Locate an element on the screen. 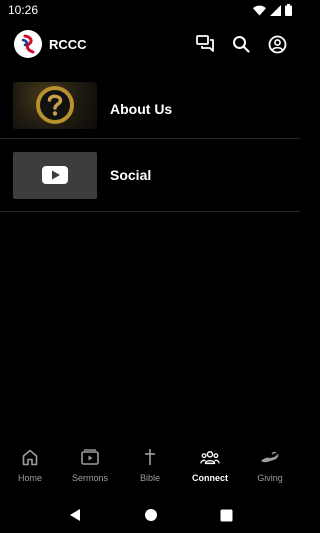 The image size is (320, 533). home-circle-icon is located at coordinates (151, 515).